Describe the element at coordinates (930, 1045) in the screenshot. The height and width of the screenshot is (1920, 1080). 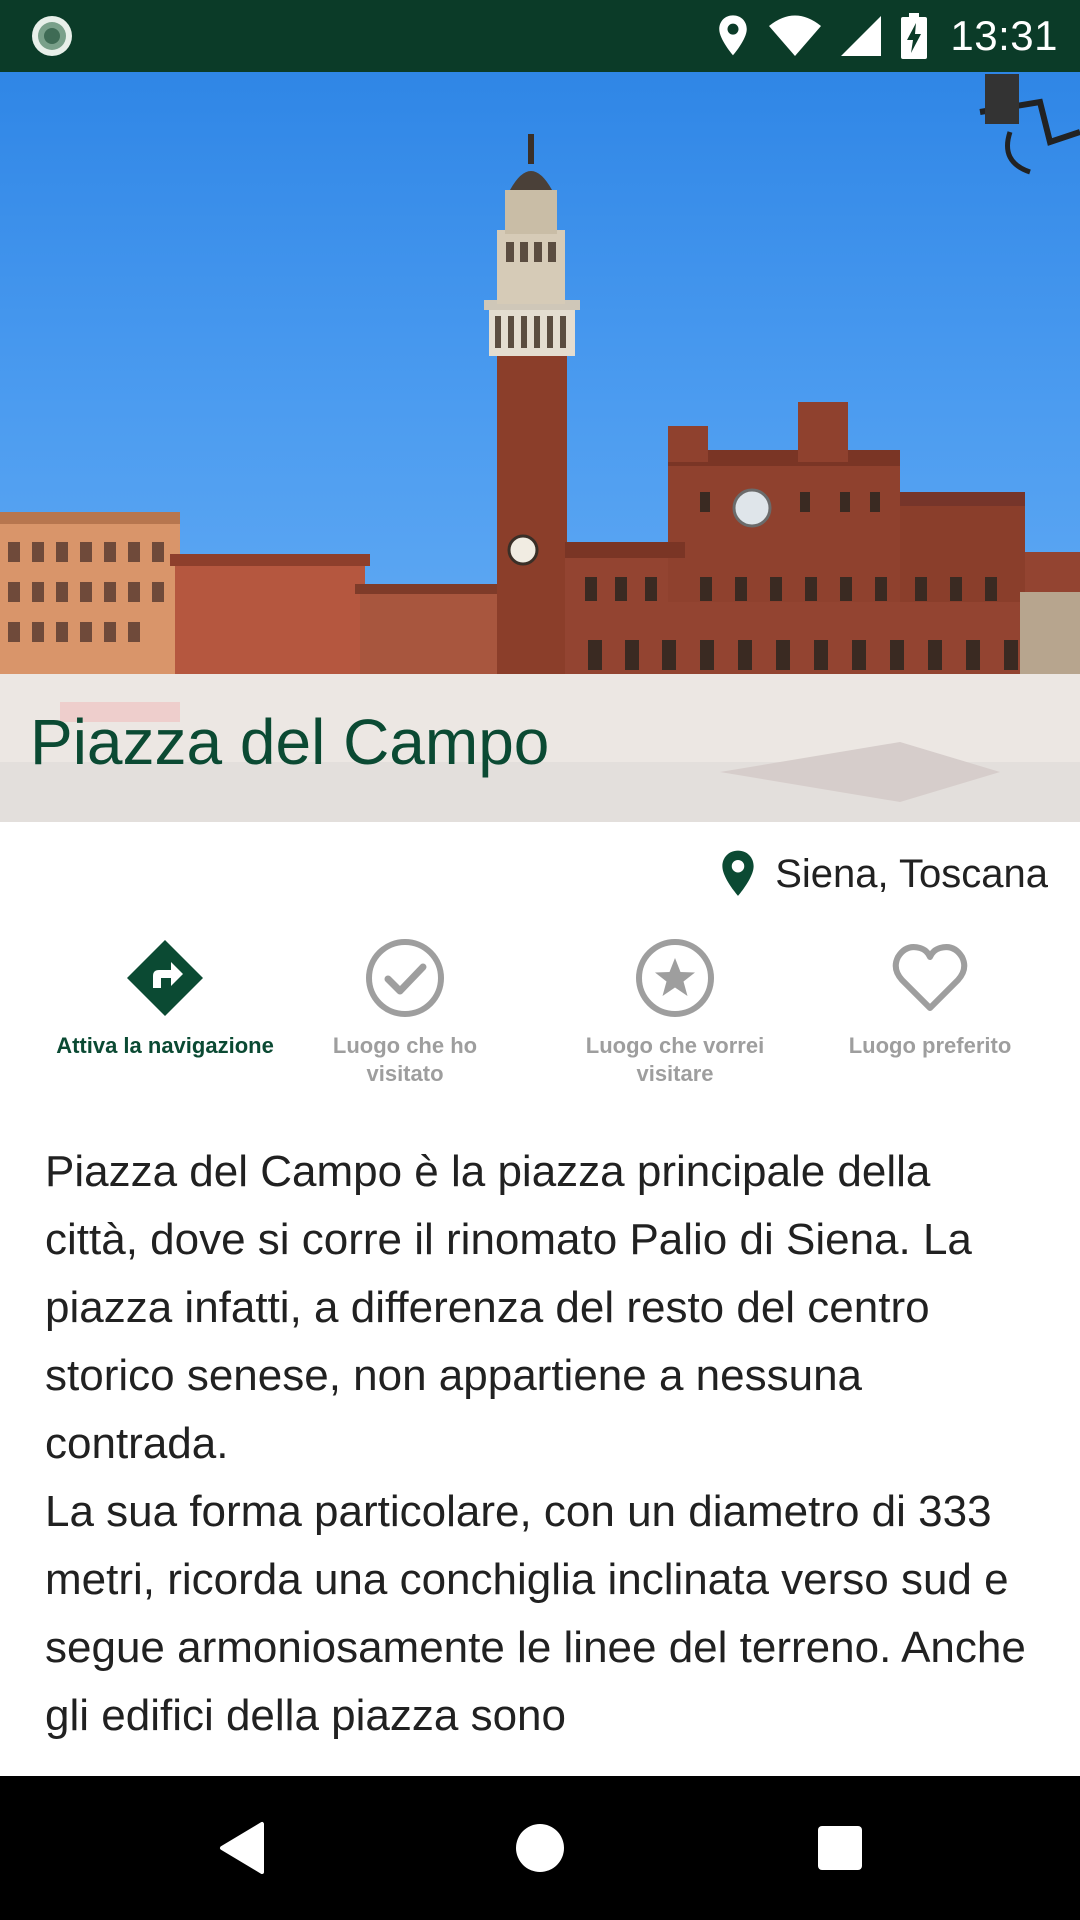
I see `favorite-label: Luogo preferito` at that location.